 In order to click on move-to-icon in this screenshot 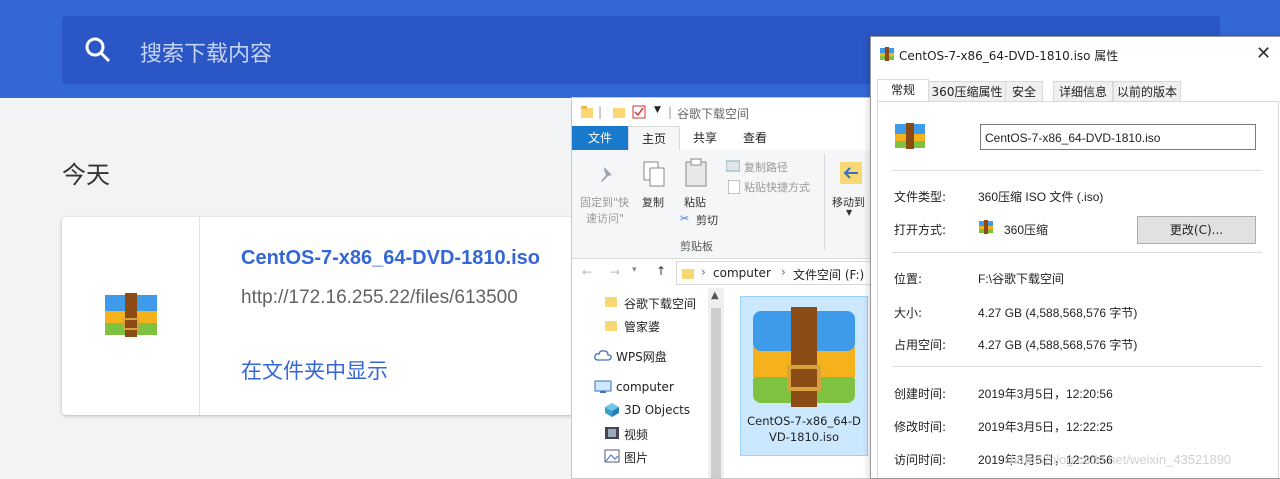, I will do `click(851, 173)`.